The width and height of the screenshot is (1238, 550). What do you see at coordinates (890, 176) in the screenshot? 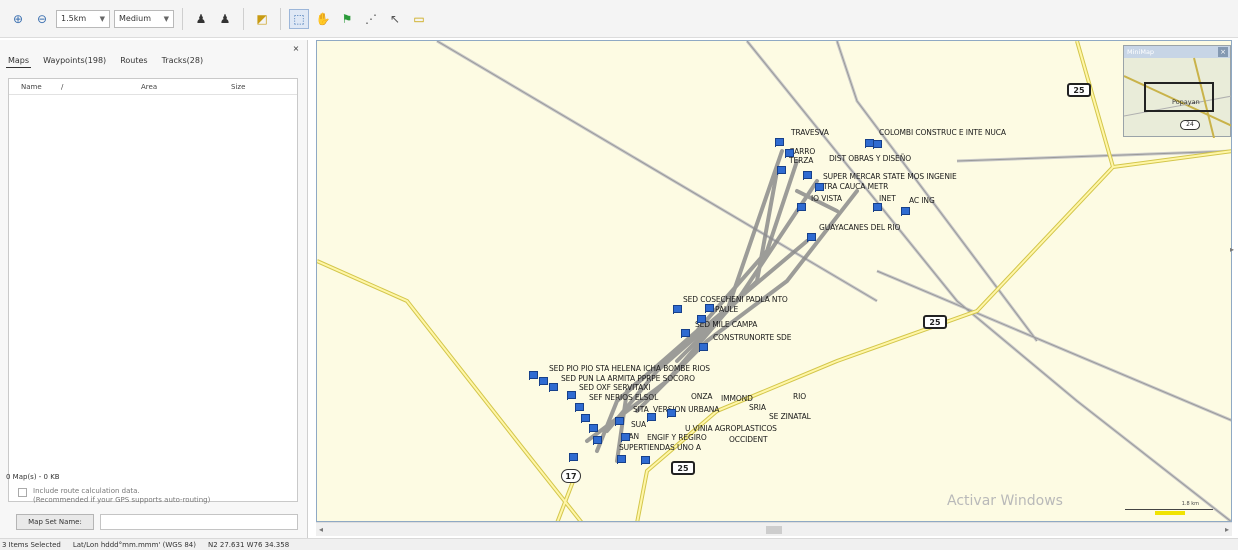
I see `waypoint-label: SUPER MERCAR STATE MOS INGENIE` at bounding box center [890, 176].